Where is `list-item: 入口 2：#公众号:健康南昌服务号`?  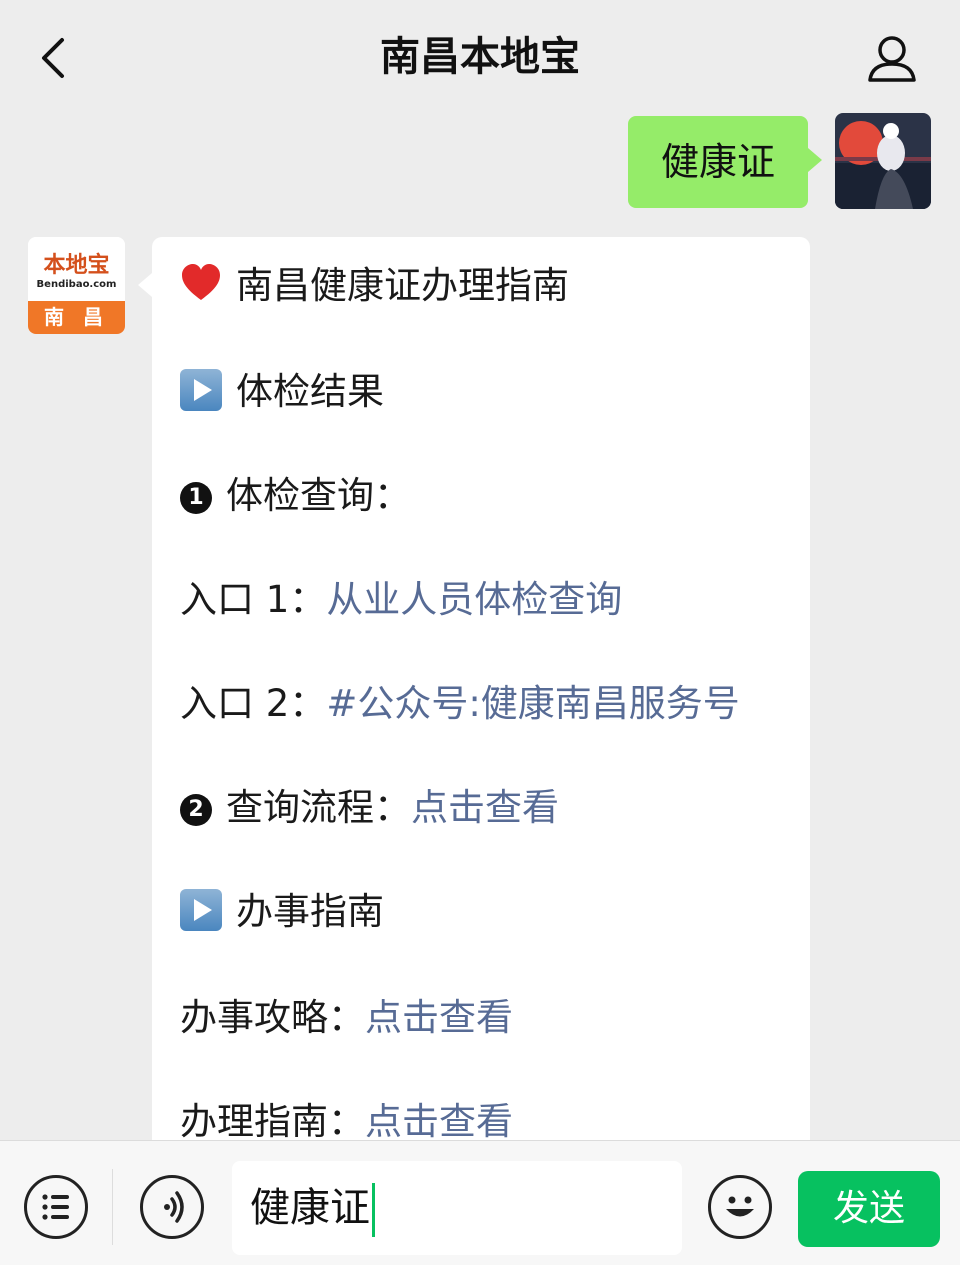 list-item: 入口 2：#公众号:健康南昌服务号 is located at coordinates (460, 704).